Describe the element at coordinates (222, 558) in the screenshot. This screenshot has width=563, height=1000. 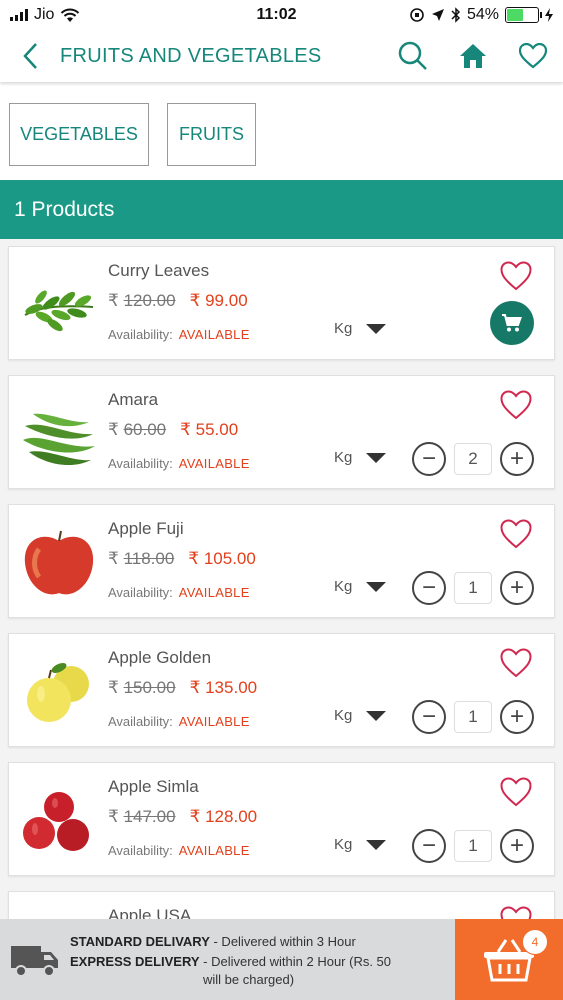
I see `new-price: ₹ 105.00` at that location.